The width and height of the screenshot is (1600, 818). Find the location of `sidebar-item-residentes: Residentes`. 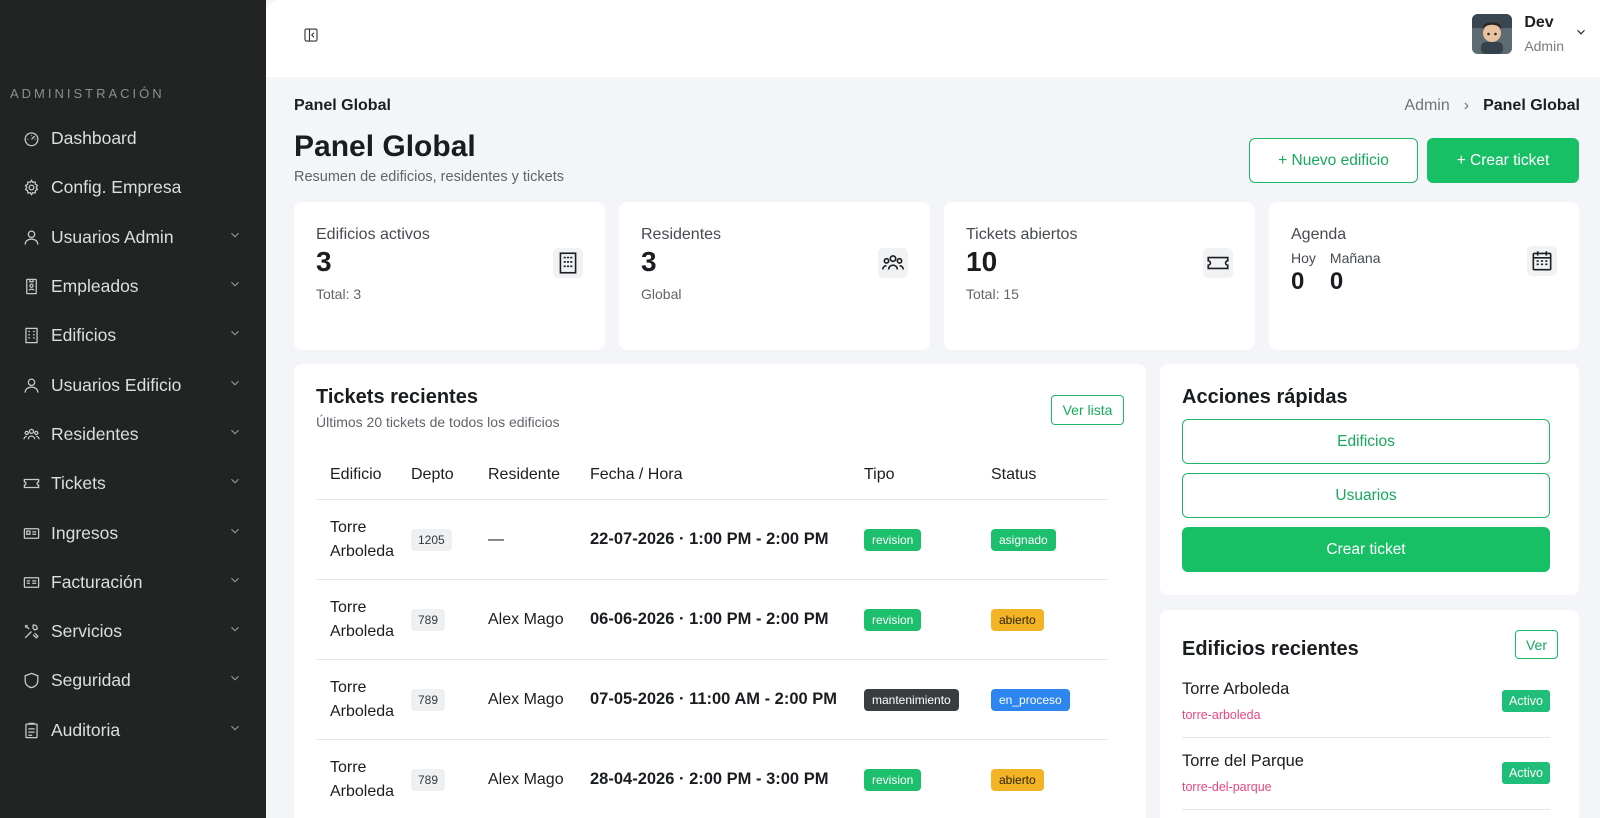

sidebar-item-residentes: Residentes is located at coordinates (133, 434).